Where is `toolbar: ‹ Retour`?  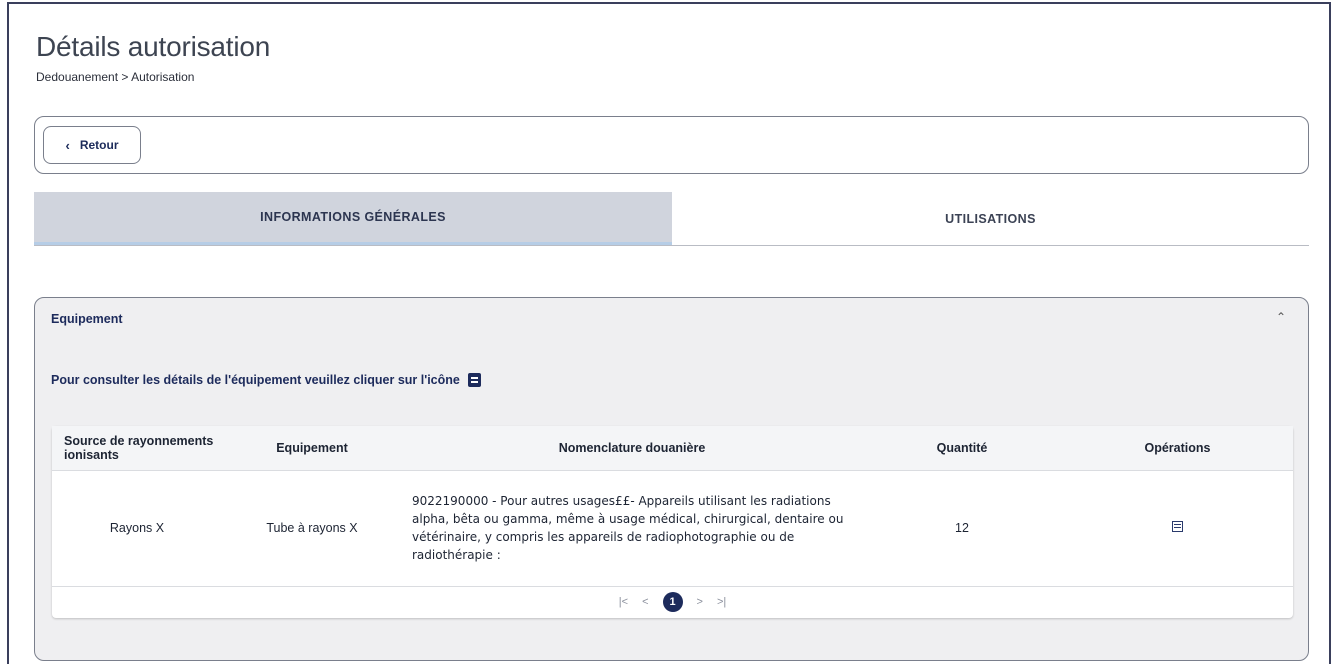 toolbar: ‹ Retour is located at coordinates (671, 145).